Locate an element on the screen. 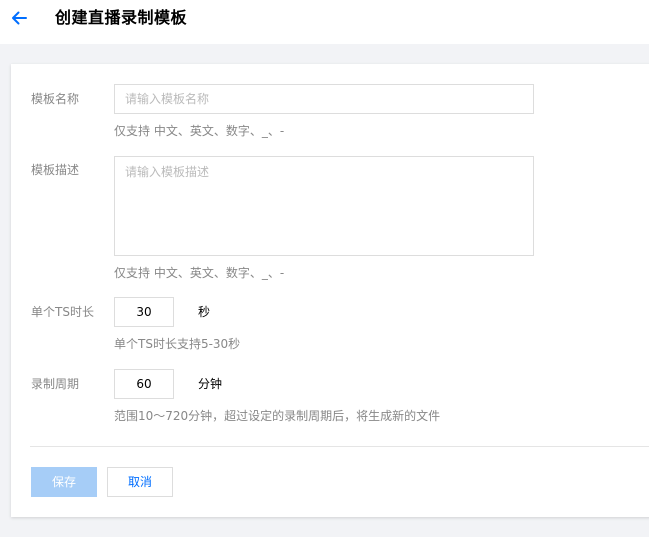 This screenshot has height=537, width=649. ts-duration-input is located at coordinates (144, 312).